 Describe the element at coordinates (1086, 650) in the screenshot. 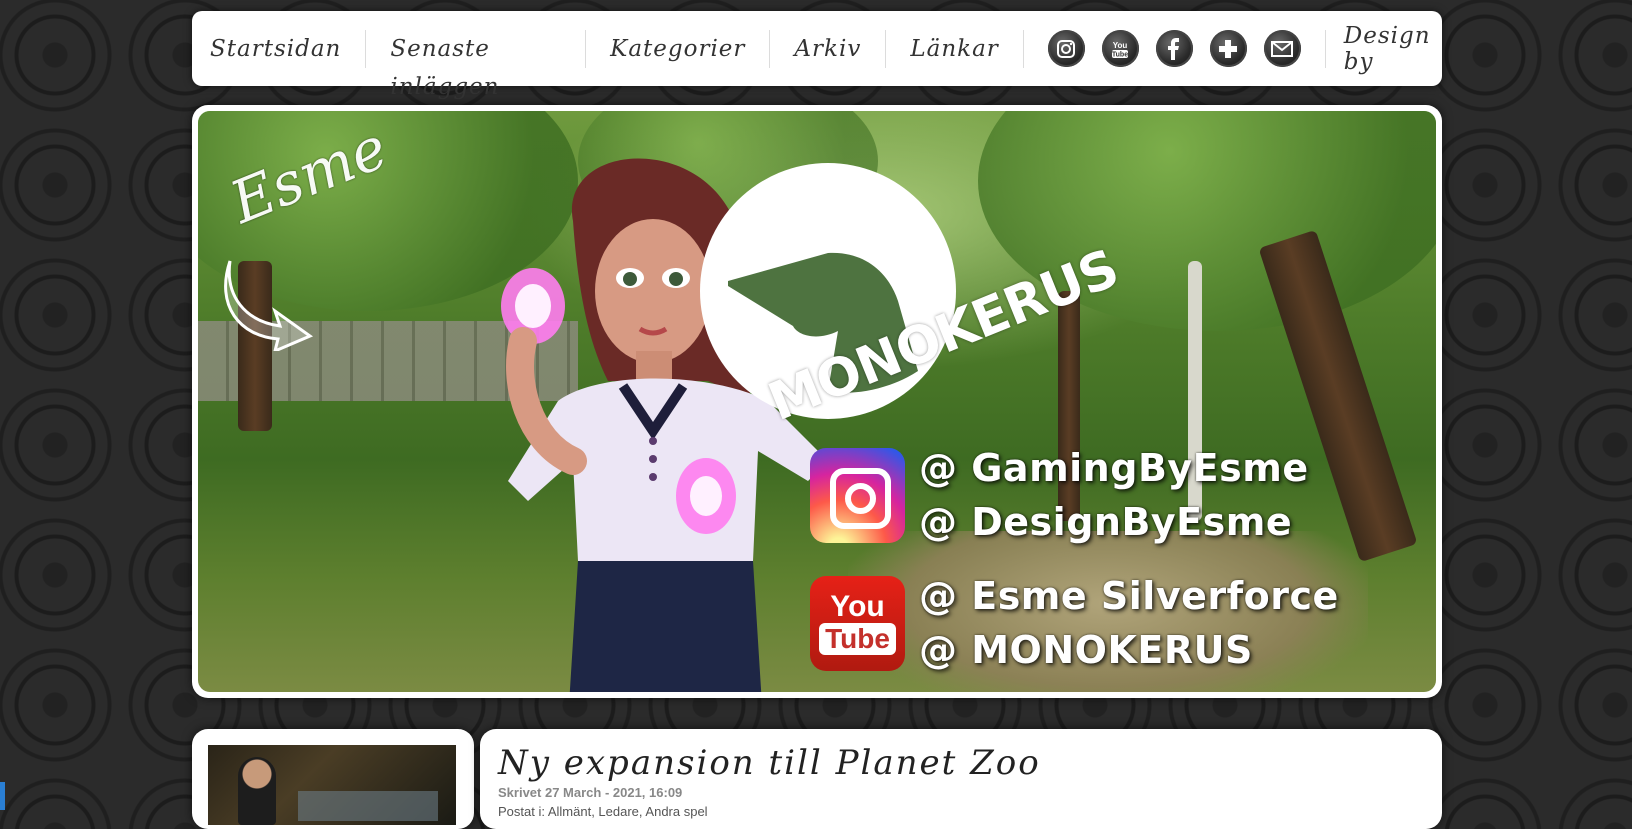

I see `youtube-handle-2: @ MONOKERUS` at that location.